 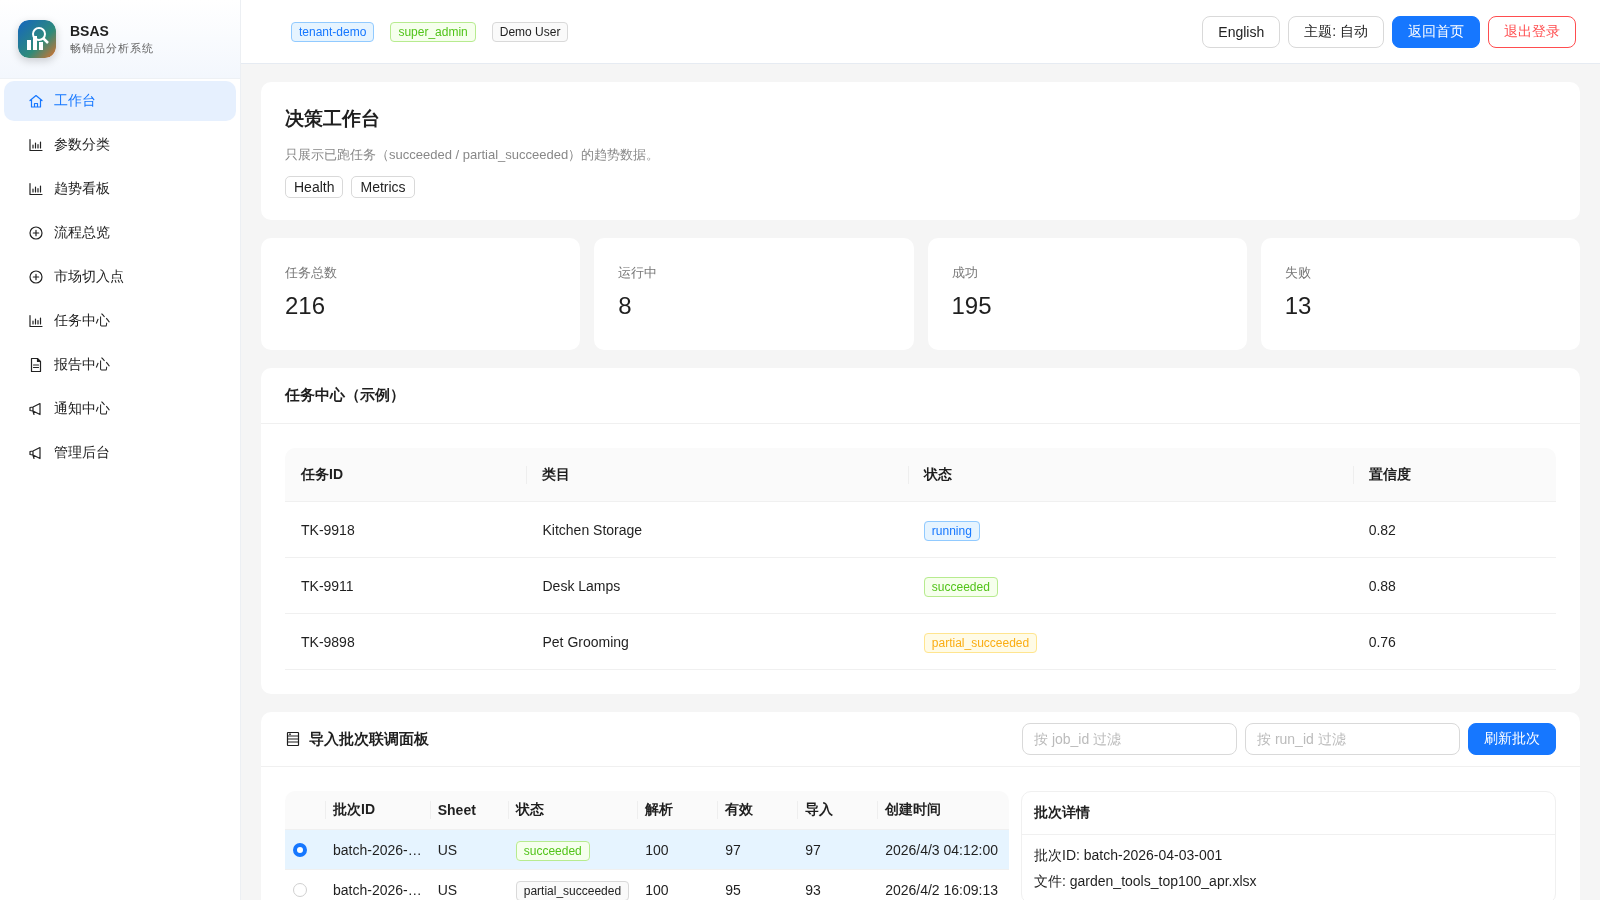 I want to click on logo-icon, so click(x=37, y=39).